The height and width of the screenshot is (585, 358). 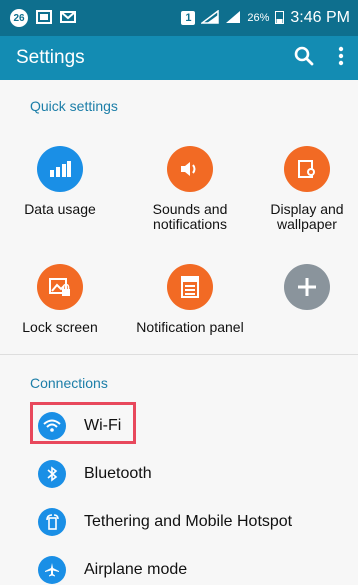 I want to click on speaker-icon, so click(x=190, y=169).